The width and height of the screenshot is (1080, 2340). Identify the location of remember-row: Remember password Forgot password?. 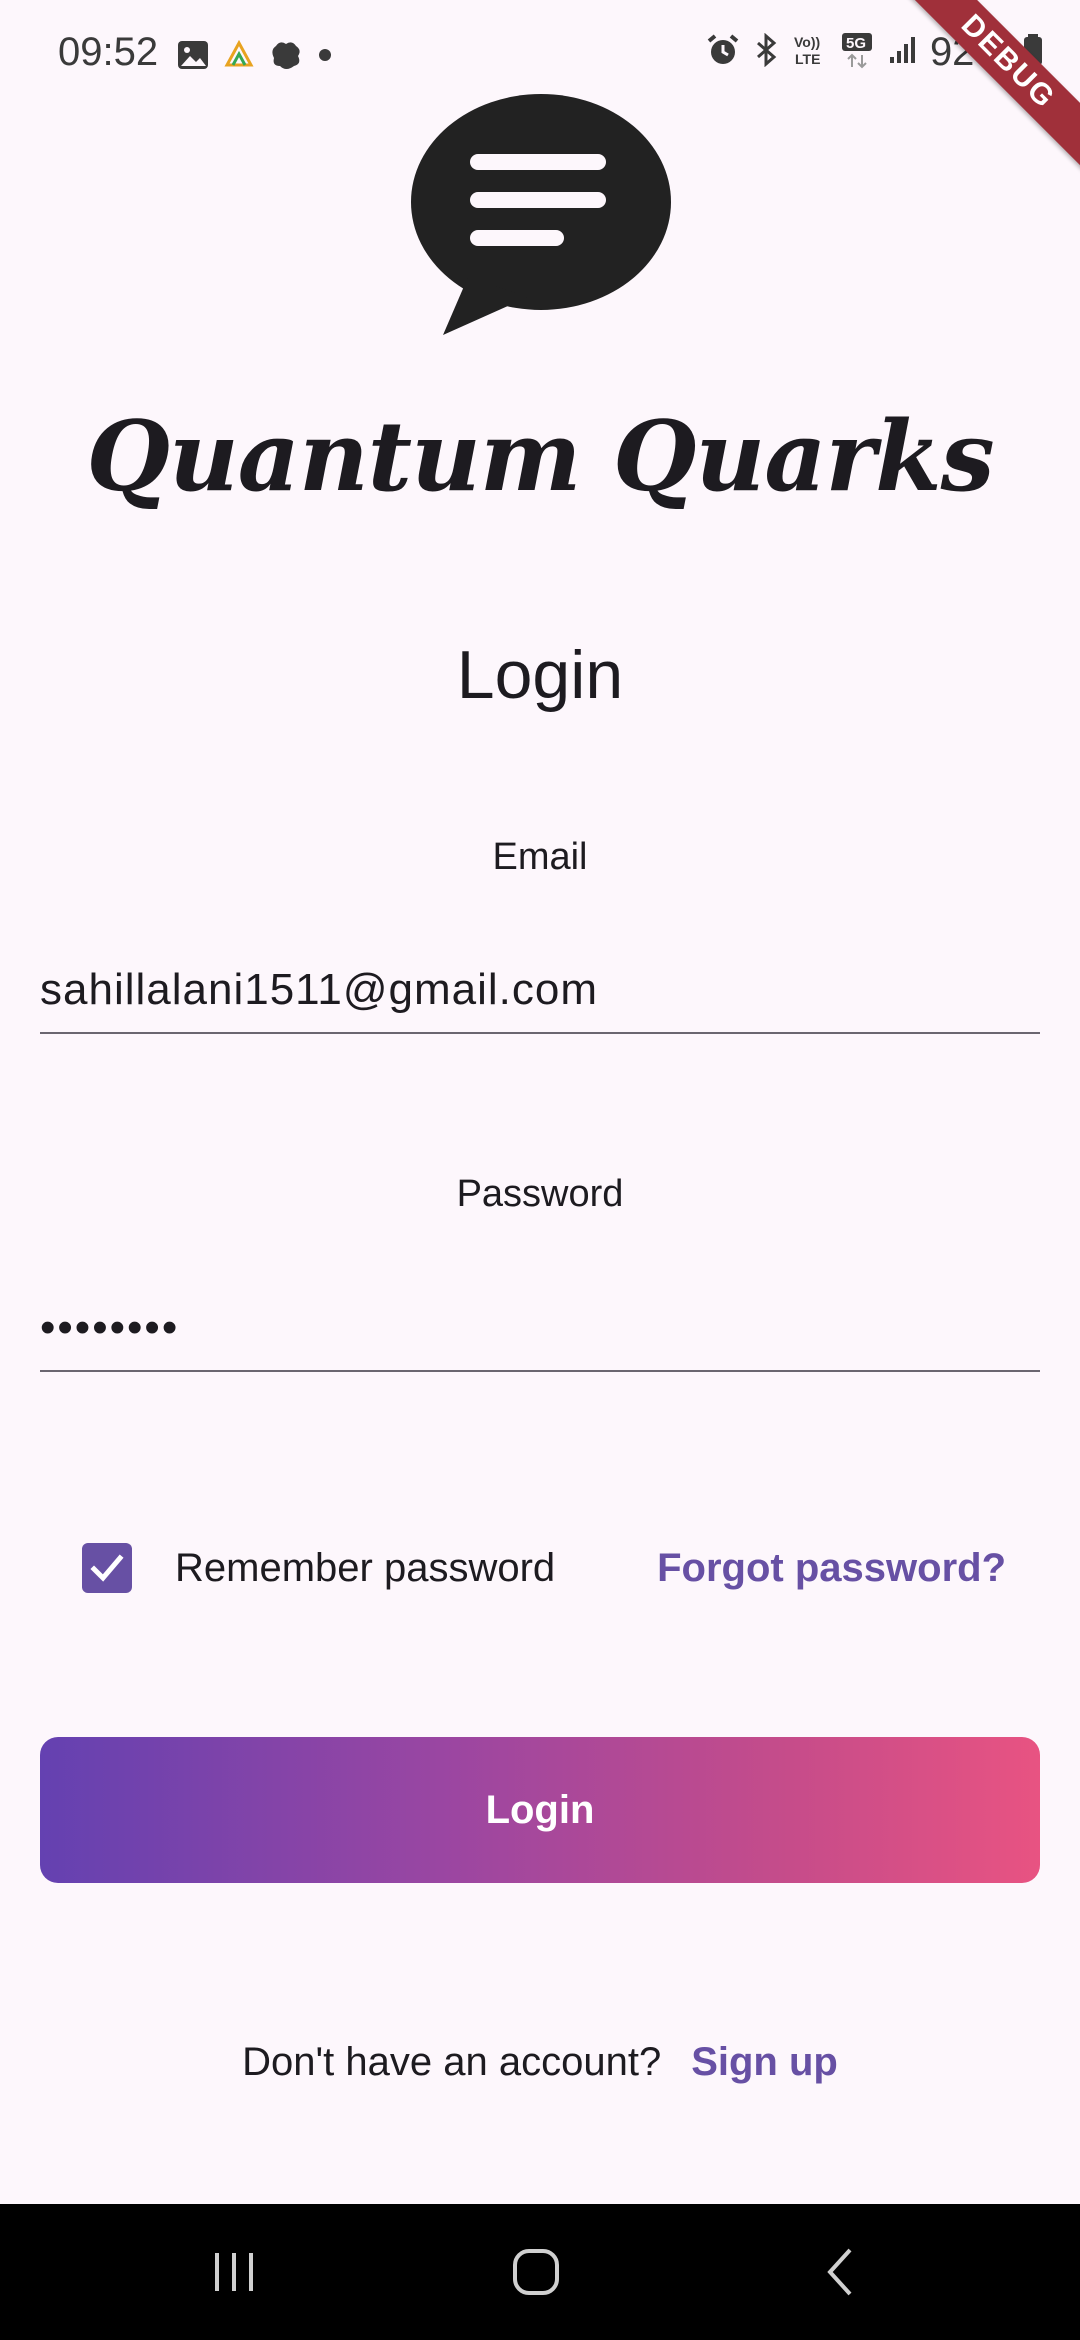
(540, 1570).